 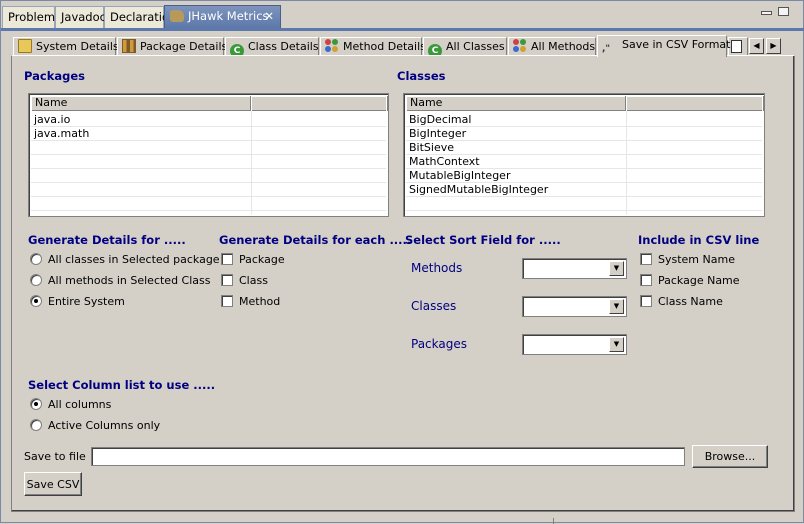 What do you see at coordinates (584, 120) in the screenshot?
I see `table-row: BigDecimal` at bounding box center [584, 120].